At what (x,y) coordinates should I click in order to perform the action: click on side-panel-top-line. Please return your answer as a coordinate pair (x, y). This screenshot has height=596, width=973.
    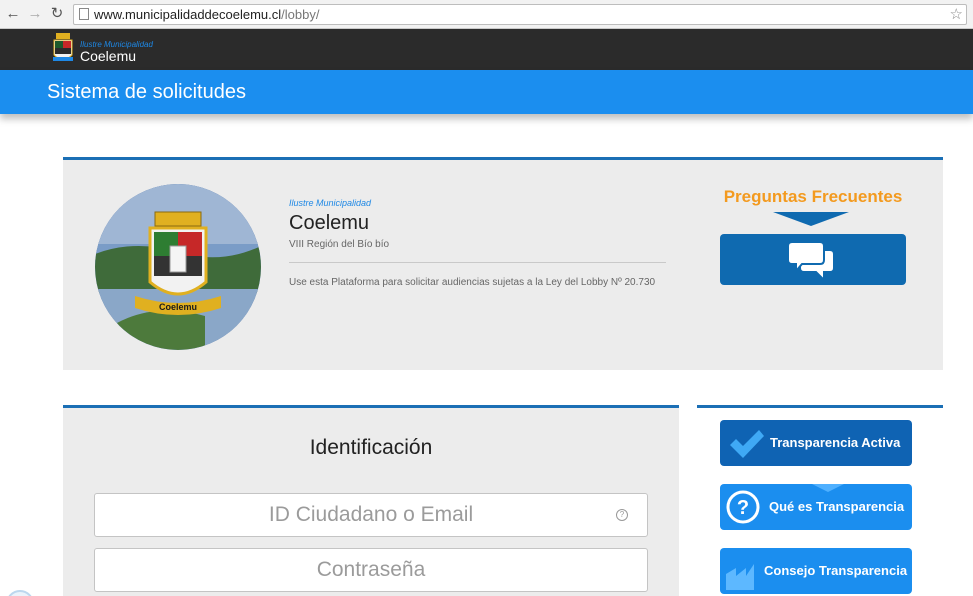
    Looking at the image, I should click on (820, 406).